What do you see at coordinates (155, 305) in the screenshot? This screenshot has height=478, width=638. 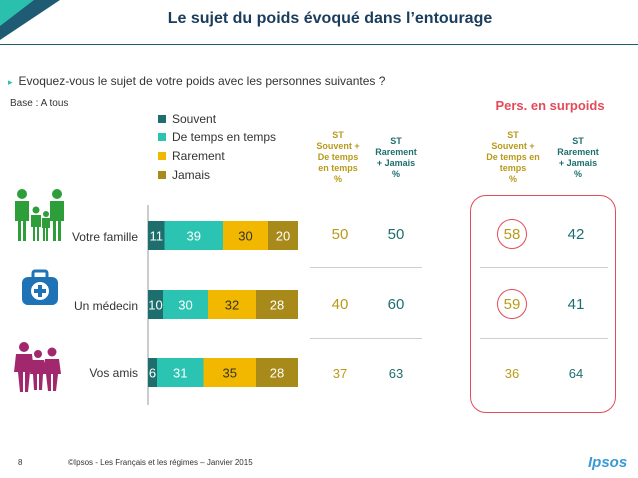 I see `bar-data-label: 10` at bounding box center [155, 305].